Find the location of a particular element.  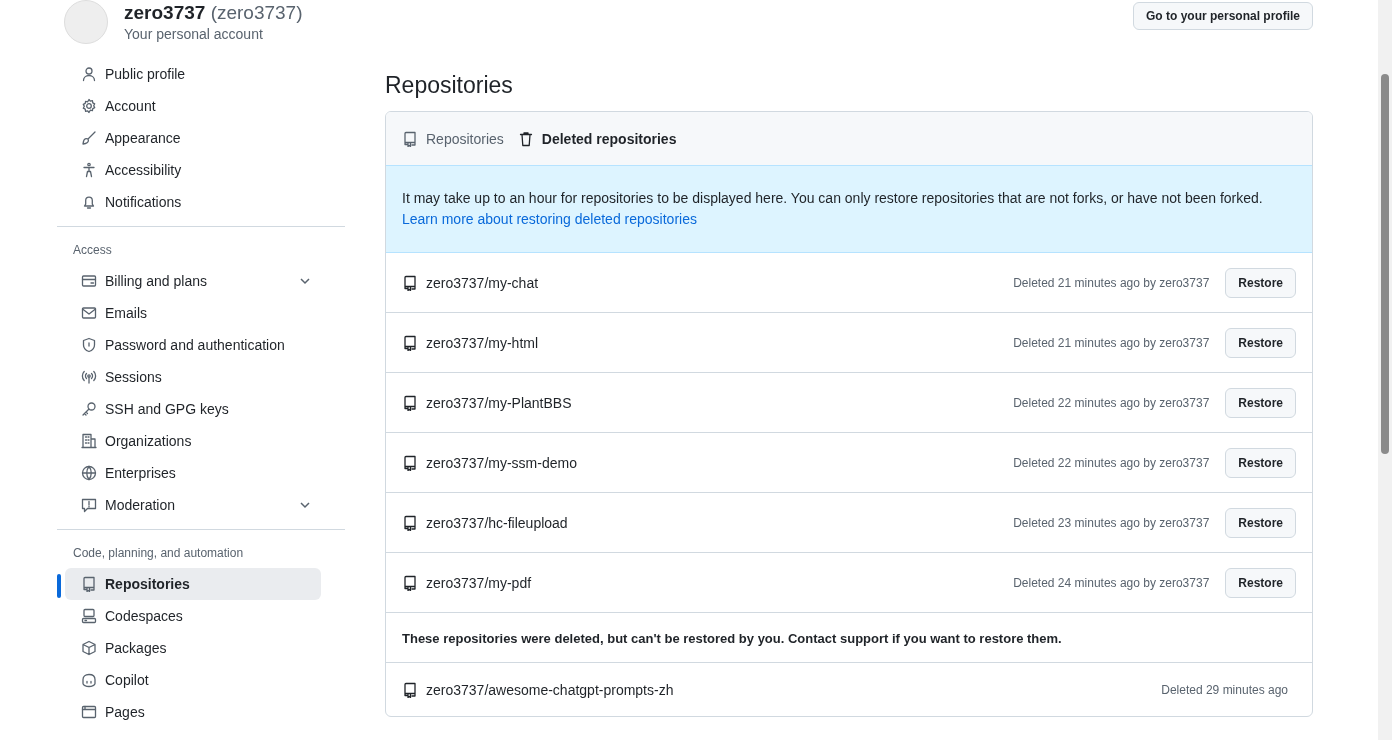

bell-icon is located at coordinates (89, 202).